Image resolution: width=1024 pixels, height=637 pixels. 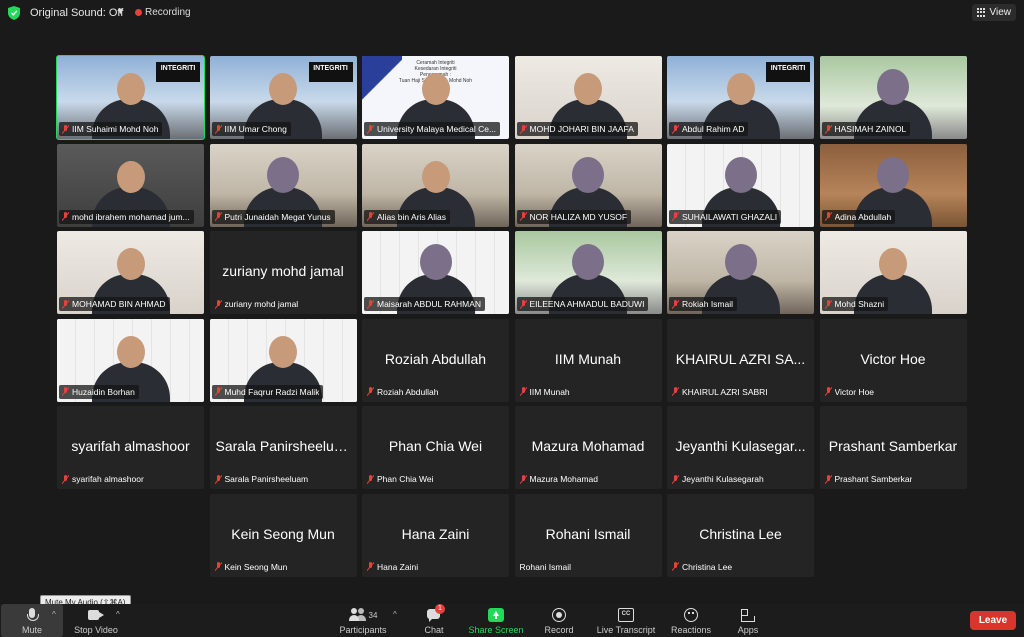 I want to click on participant-display-name: IIM Munah, so click(x=588, y=358).